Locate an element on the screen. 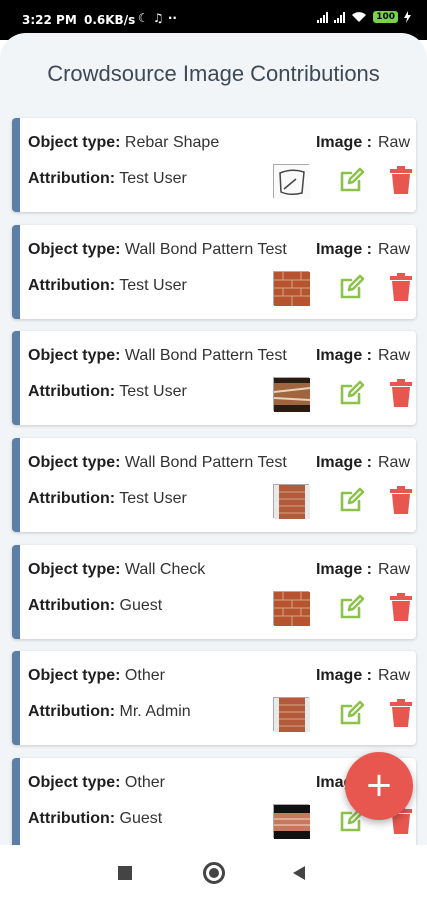 This screenshot has width=427, height=900. status-time: 3:22 PM is located at coordinates (49, 20).